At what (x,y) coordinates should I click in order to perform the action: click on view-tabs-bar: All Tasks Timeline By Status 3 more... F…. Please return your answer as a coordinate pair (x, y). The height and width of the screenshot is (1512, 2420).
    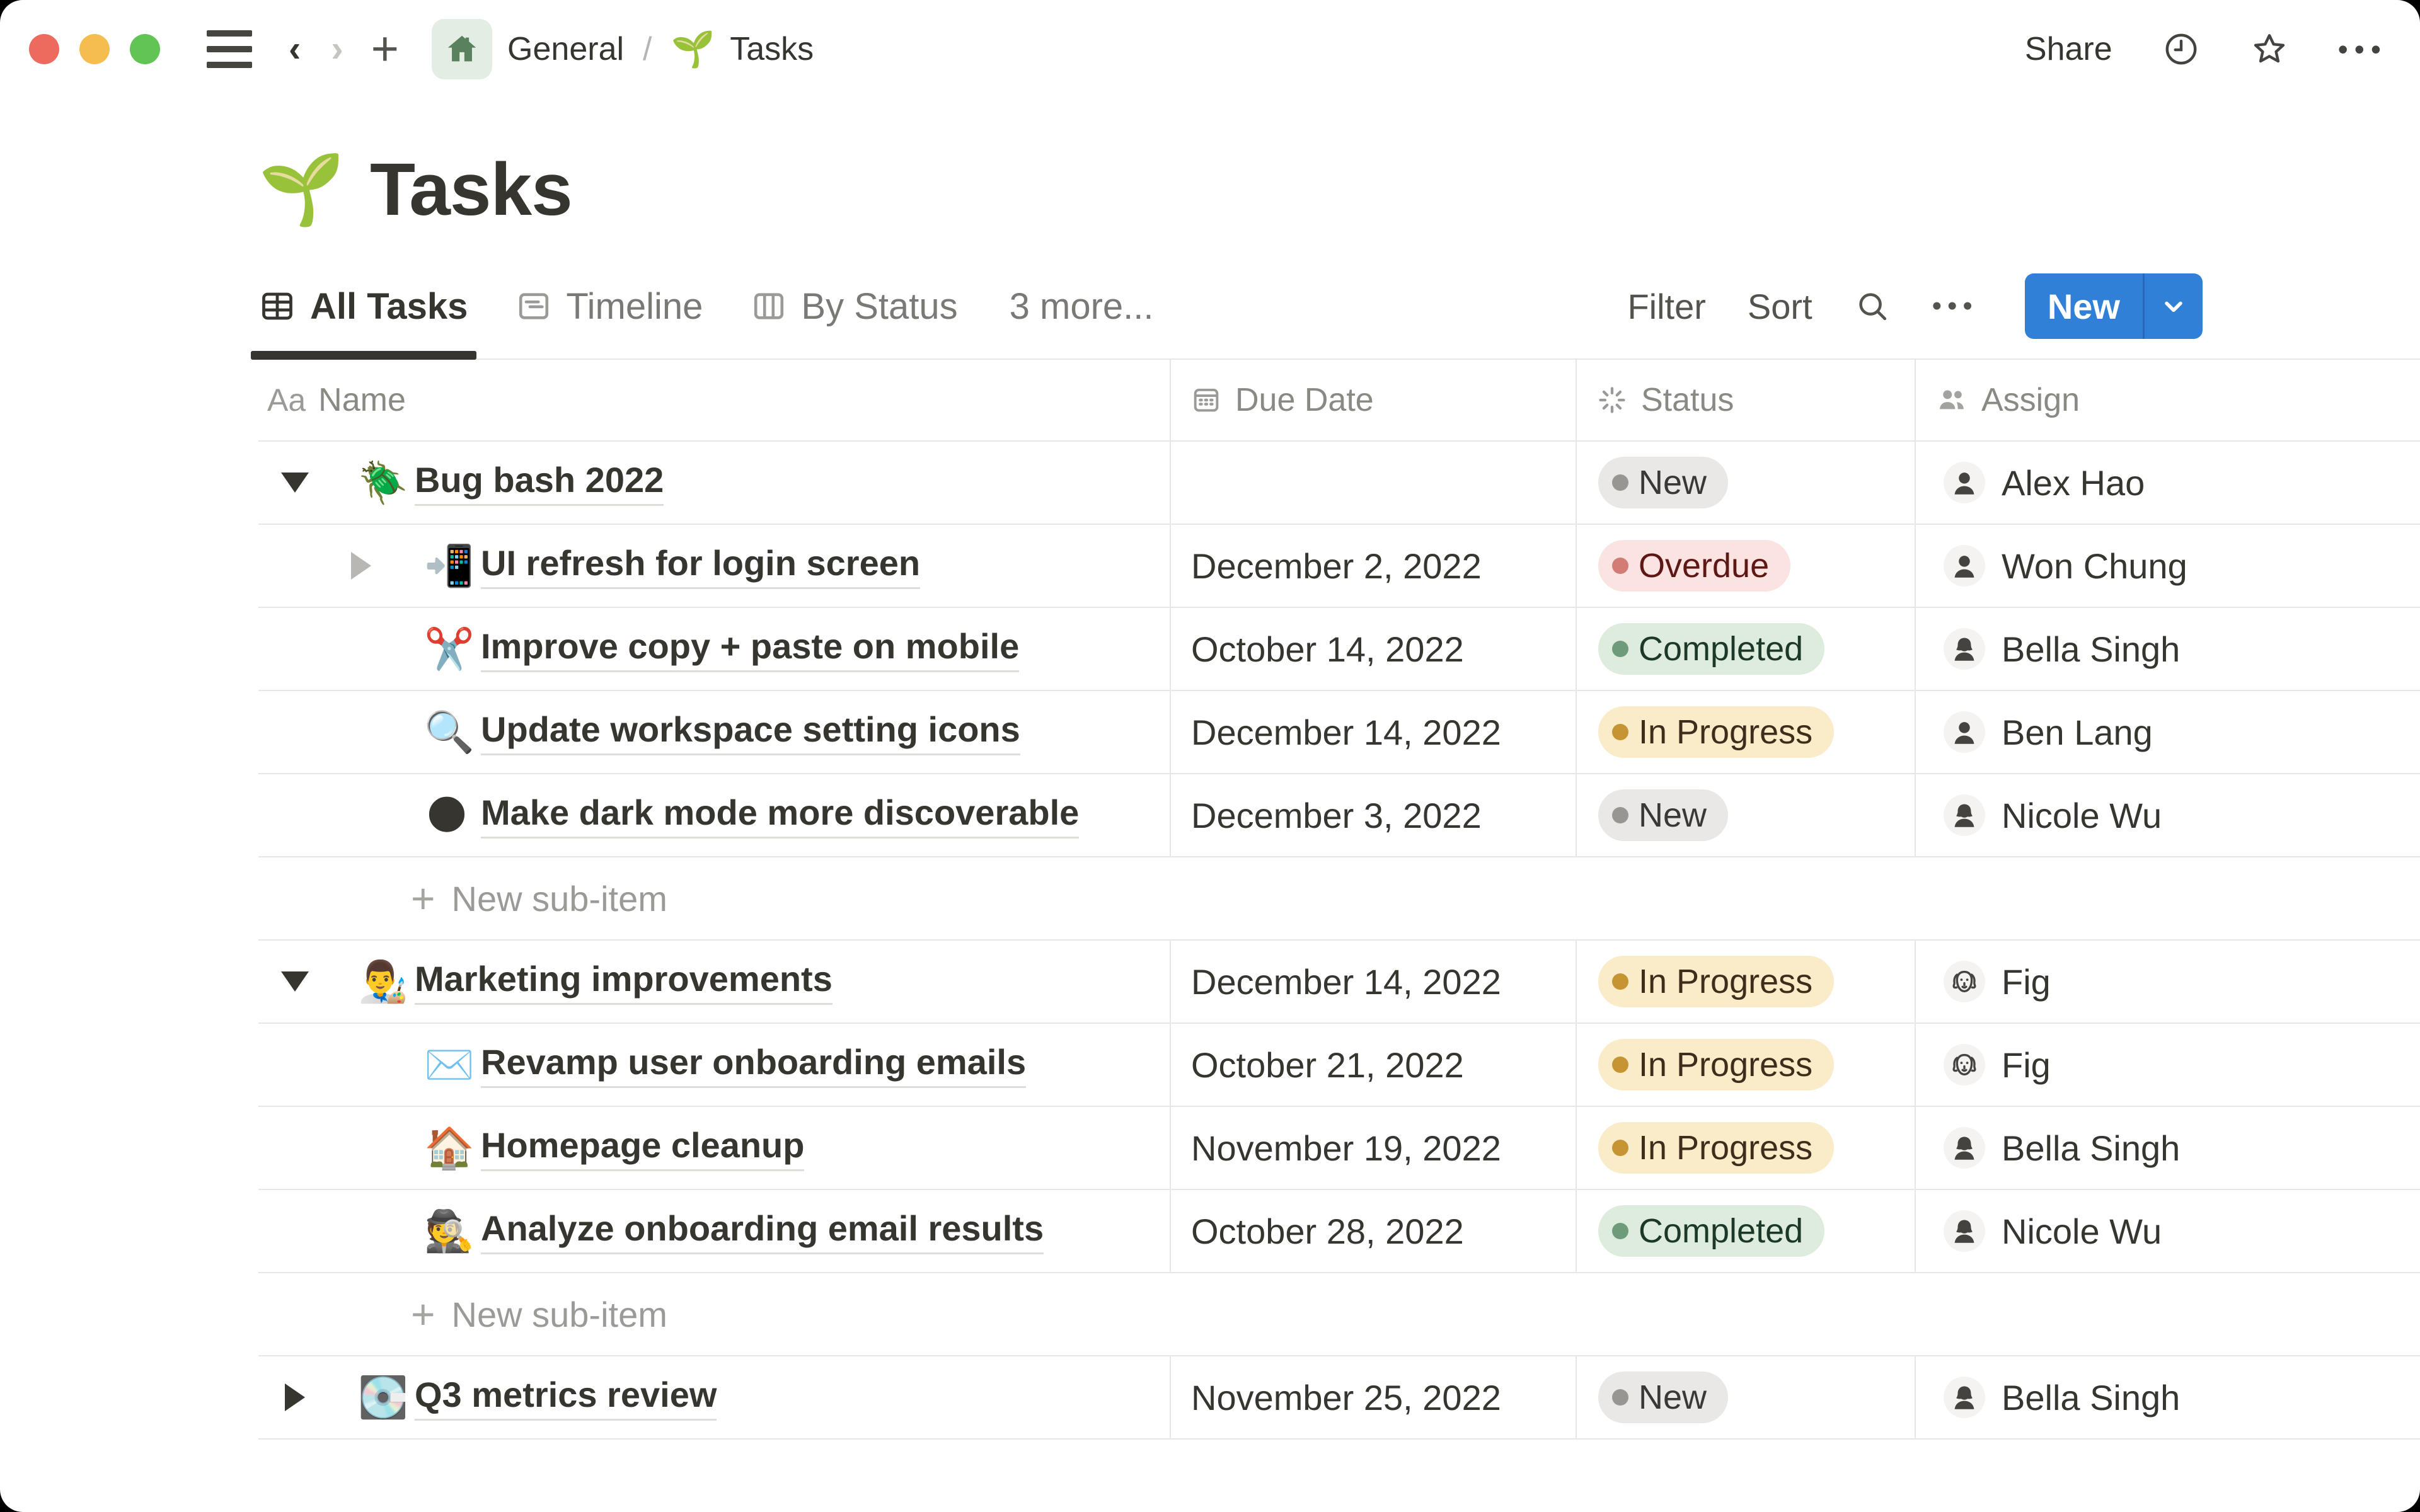
    Looking at the image, I should click on (1335, 306).